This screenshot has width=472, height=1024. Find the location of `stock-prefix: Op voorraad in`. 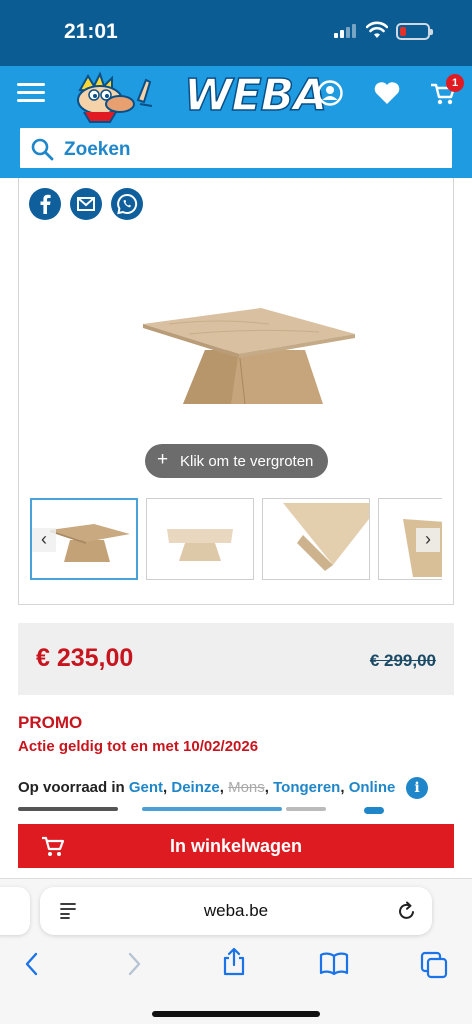

stock-prefix: Op voorraad in is located at coordinates (71, 787).